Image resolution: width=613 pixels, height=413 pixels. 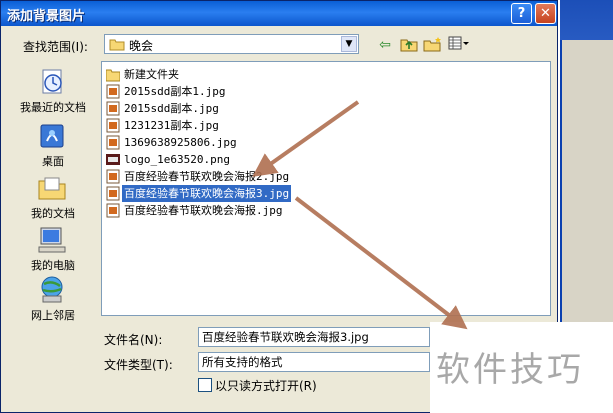 I want to click on my-computer-icon, so click(x=52, y=240).